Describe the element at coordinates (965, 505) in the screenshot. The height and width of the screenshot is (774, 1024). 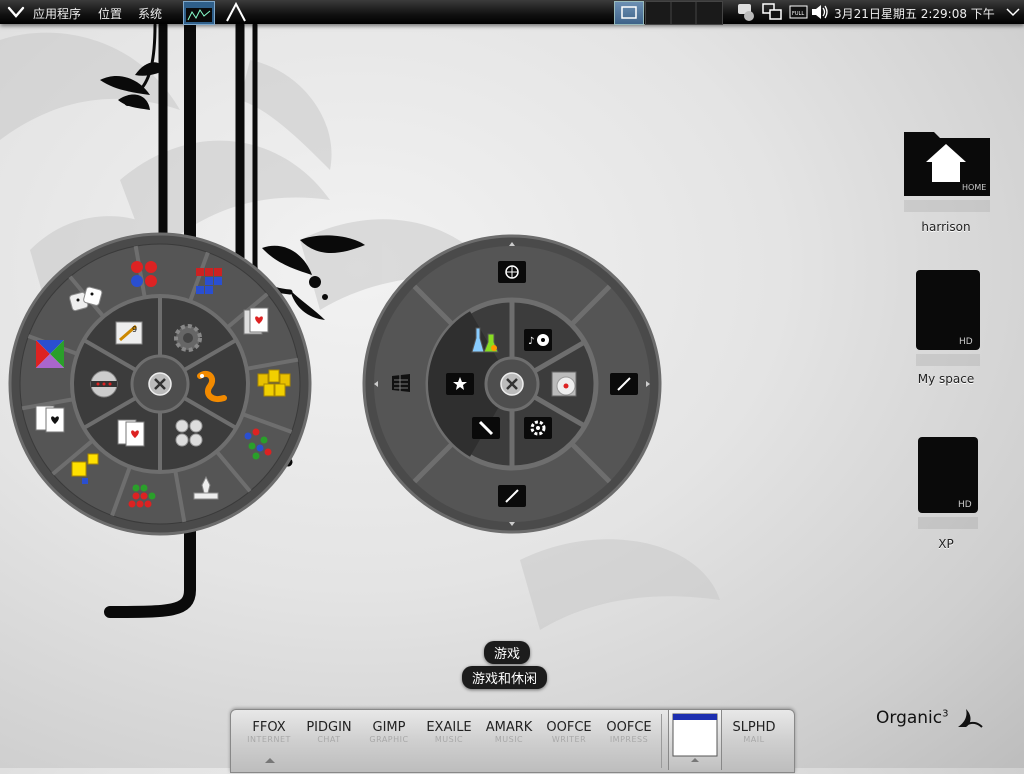
I see `xp-drive-text: HD` at that location.